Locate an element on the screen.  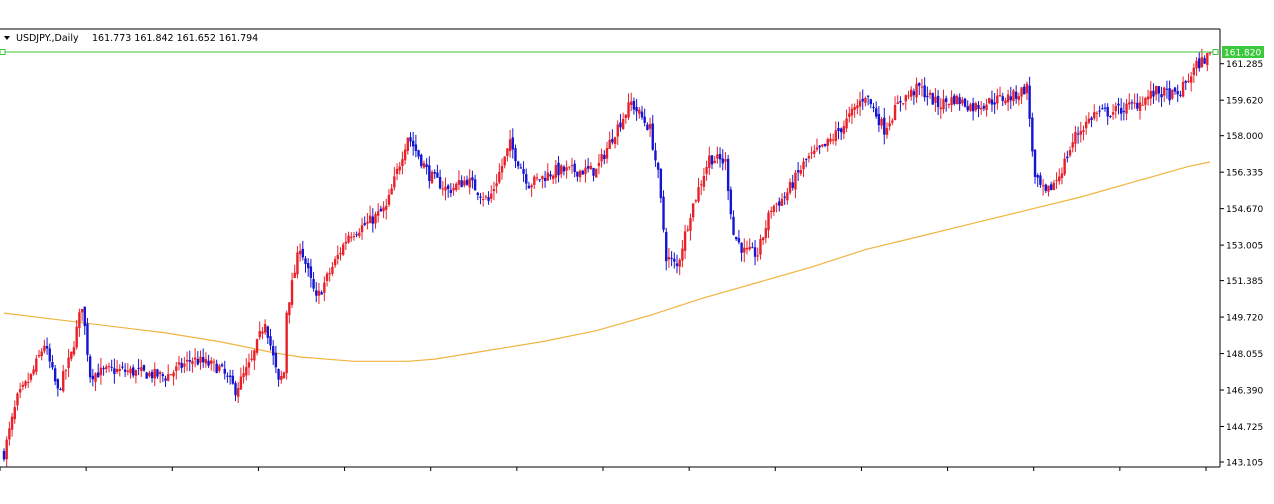
current-price-label: 161.820 is located at coordinates (1242, 54).